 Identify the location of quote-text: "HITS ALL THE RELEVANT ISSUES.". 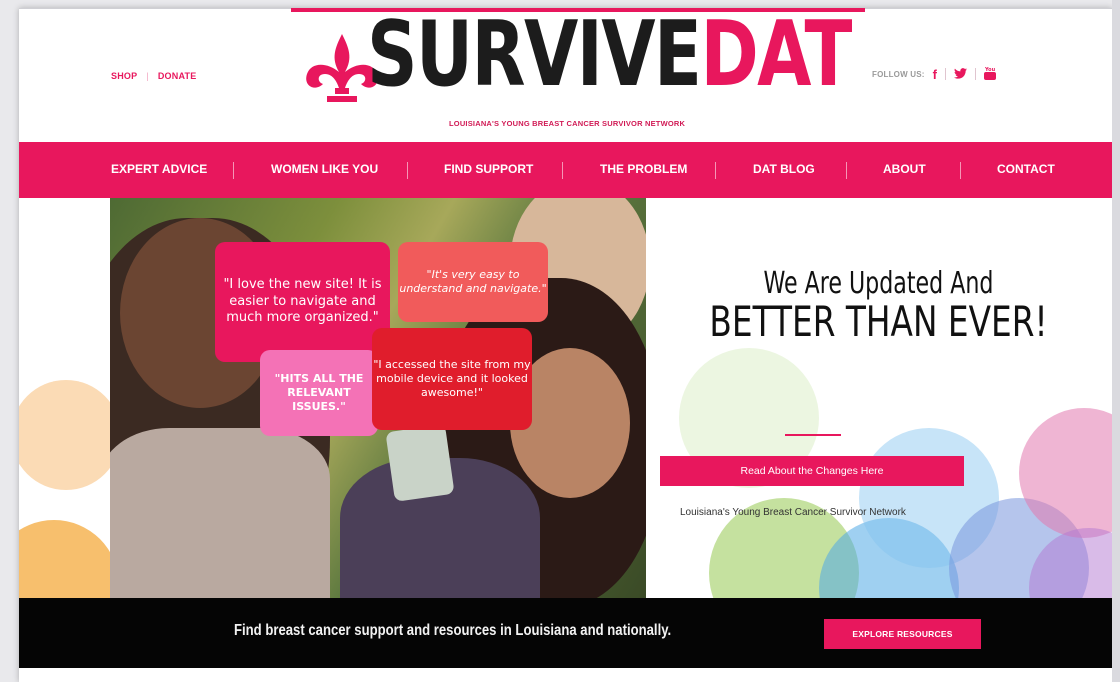
(319, 392).